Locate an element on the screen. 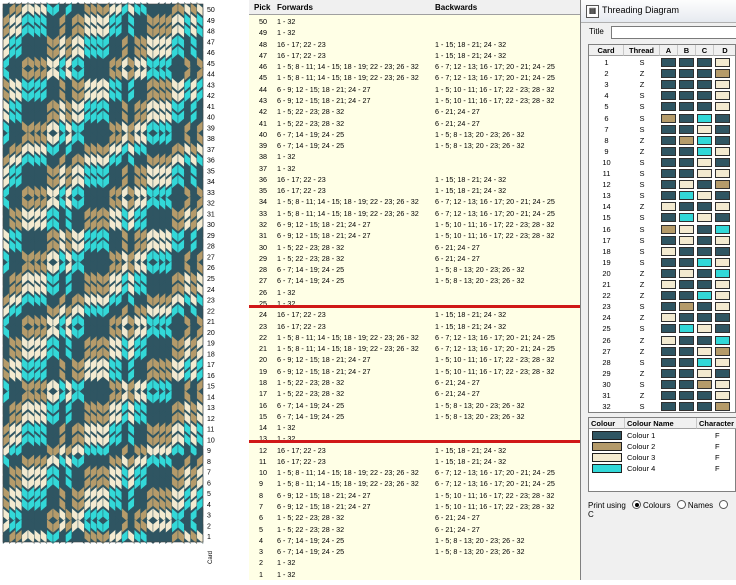 The width and height of the screenshot is (736, 585). pick-row: 29 1 - 5; 22 - 23; 28 - 32 6 - 21; 24 - 27 is located at coordinates (414, 258).